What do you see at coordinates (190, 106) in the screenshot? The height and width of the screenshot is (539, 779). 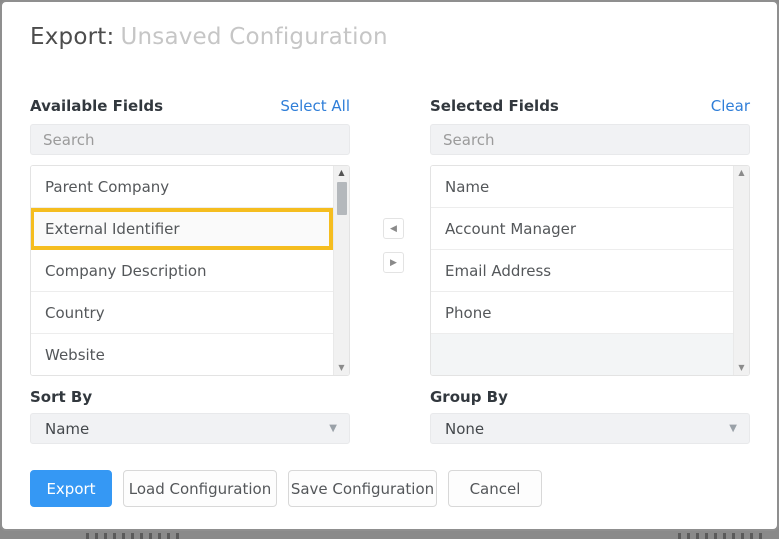 I see `available-fields-header: Available Fields Select All` at bounding box center [190, 106].